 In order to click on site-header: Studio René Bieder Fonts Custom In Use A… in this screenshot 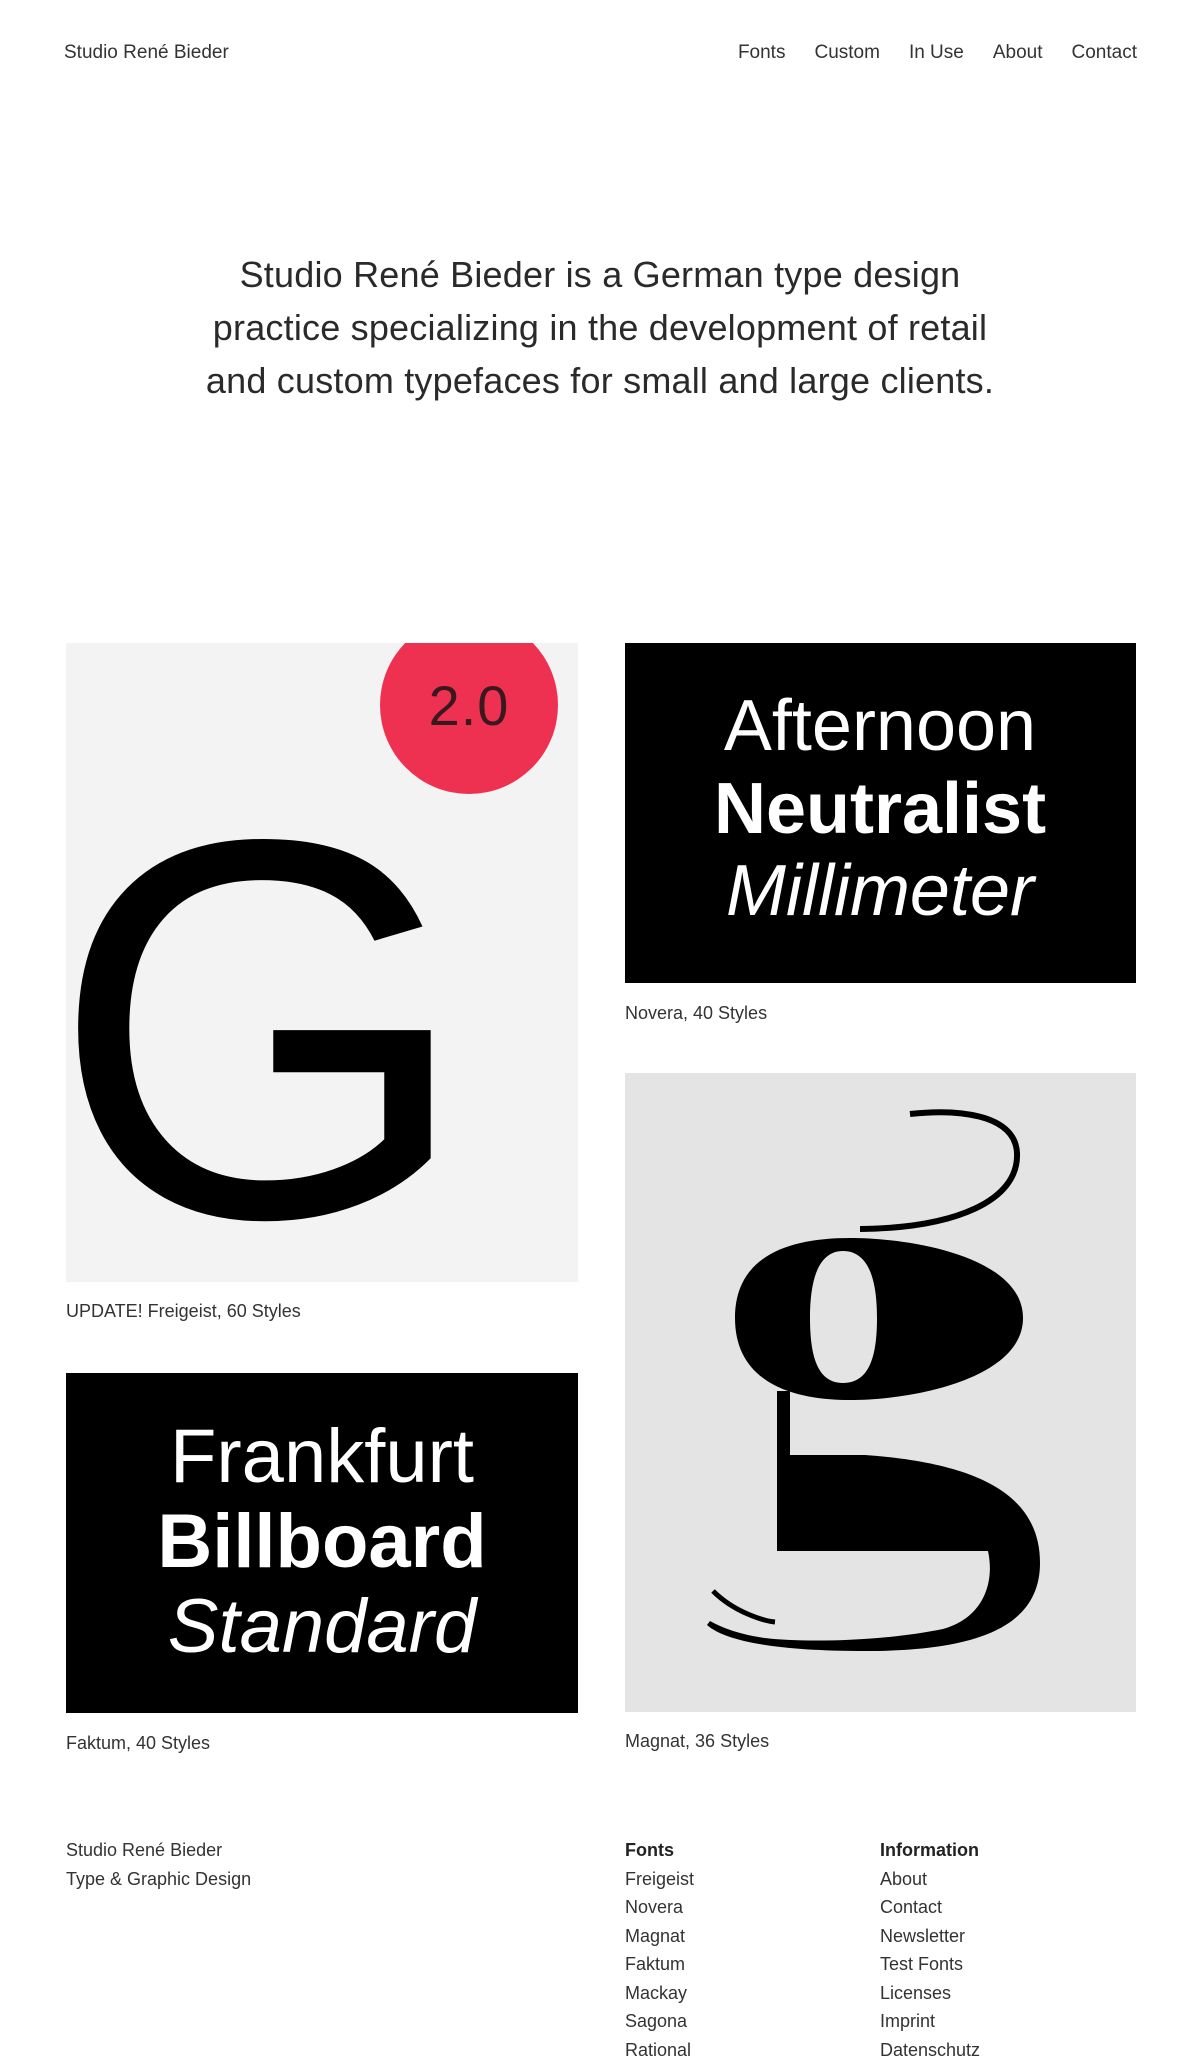, I will do `click(600, 55)`.